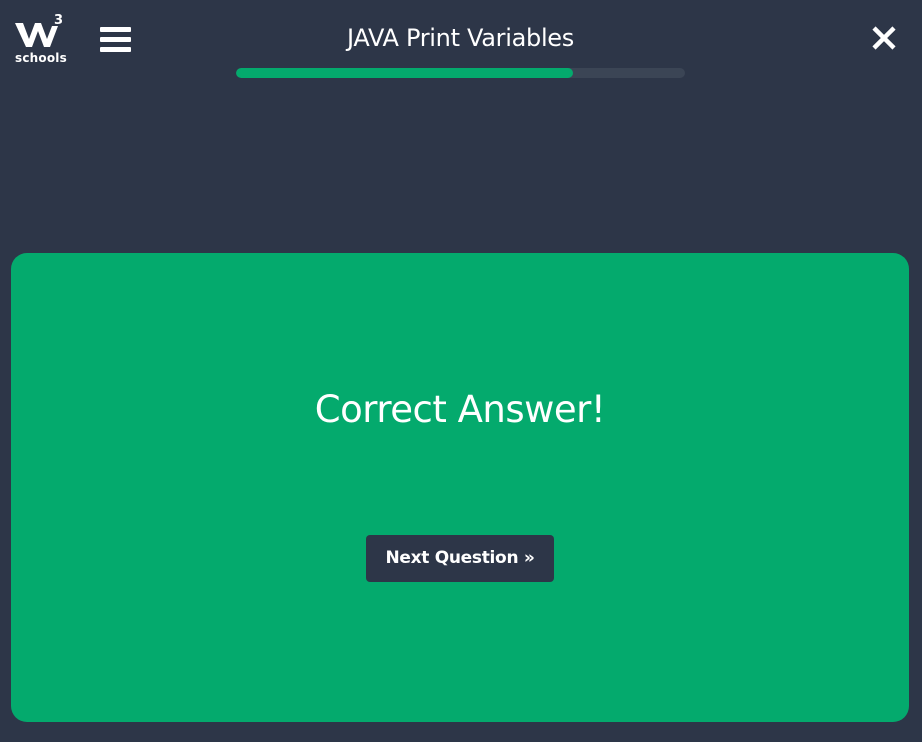 This screenshot has height=742, width=922. What do you see at coordinates (404, 73) in the screenshot?
I see `progress-fill` at bounding box center [404, 73].